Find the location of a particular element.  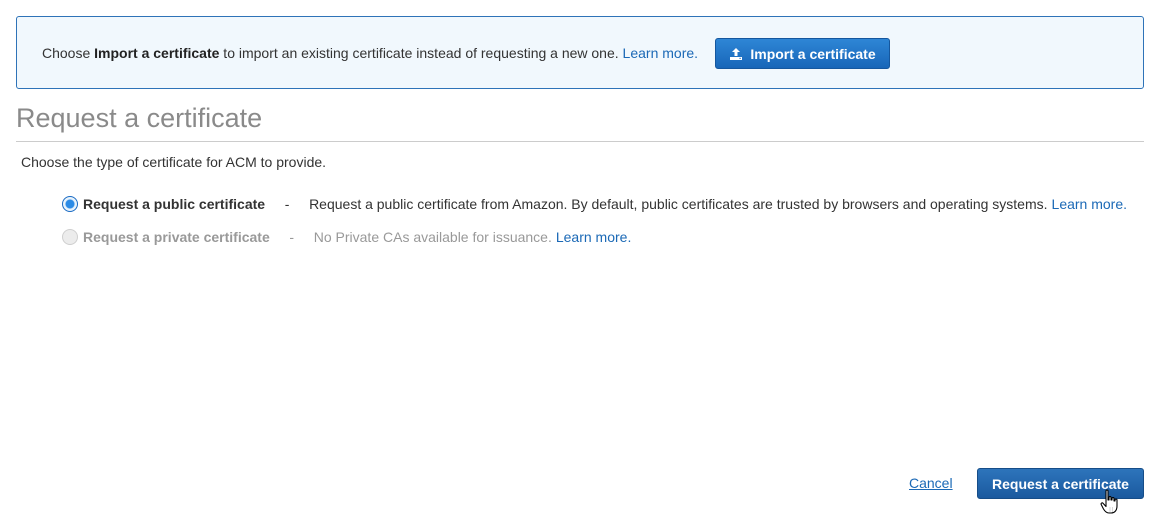

import-certificate-label: Import a certificate is located at coordinates (813, 53).